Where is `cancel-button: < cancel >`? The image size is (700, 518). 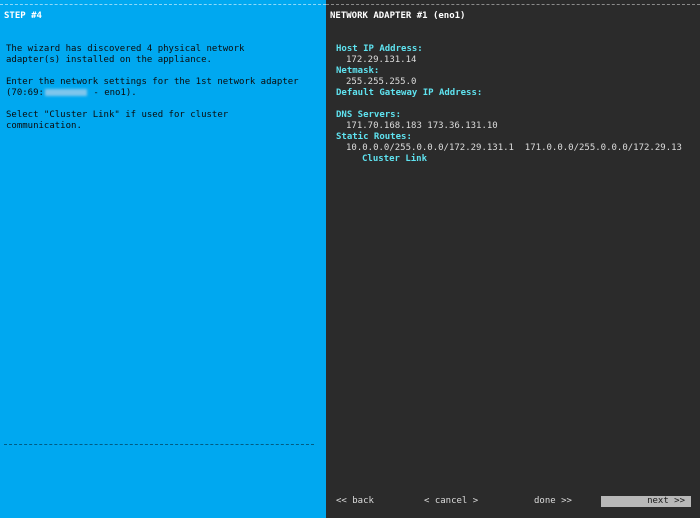 cancel-button: < cancel > is located at coordinates (451, 501).